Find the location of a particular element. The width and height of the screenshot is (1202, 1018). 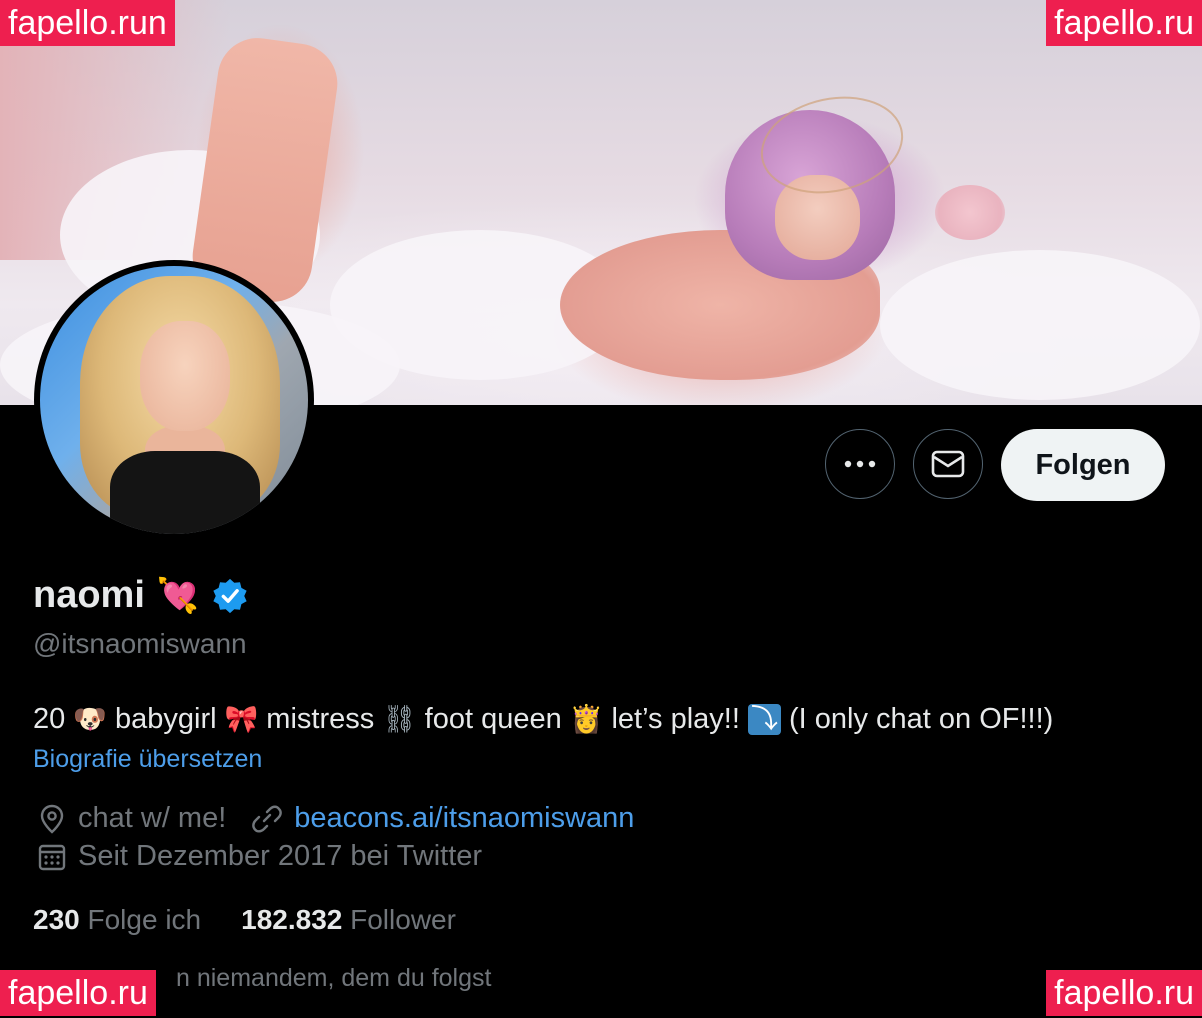

bio-text: 20 is located at coordinates (53, 719).